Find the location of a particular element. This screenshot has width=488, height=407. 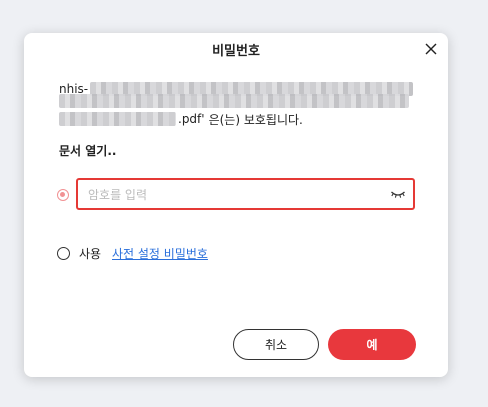

password-field is located at coordinates (245, 194).